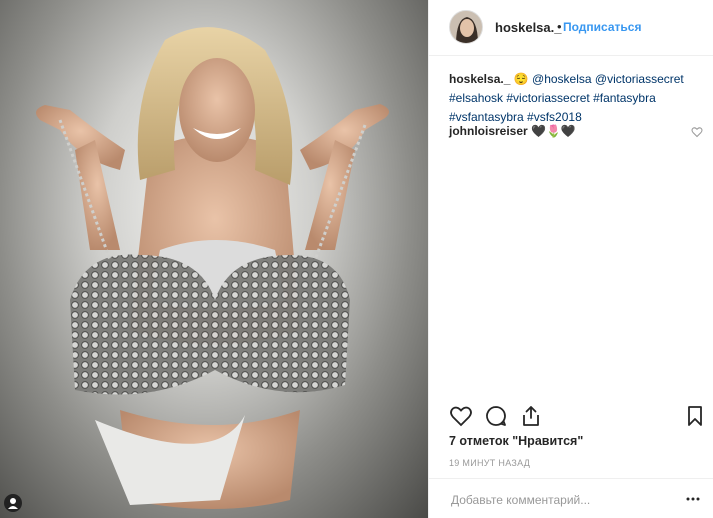 This screenshot has width=713, height=518. What do you see at coordinates (13, 503) in the screenshot?
I see `person-badge-icon` at bounding box center [13, 503].